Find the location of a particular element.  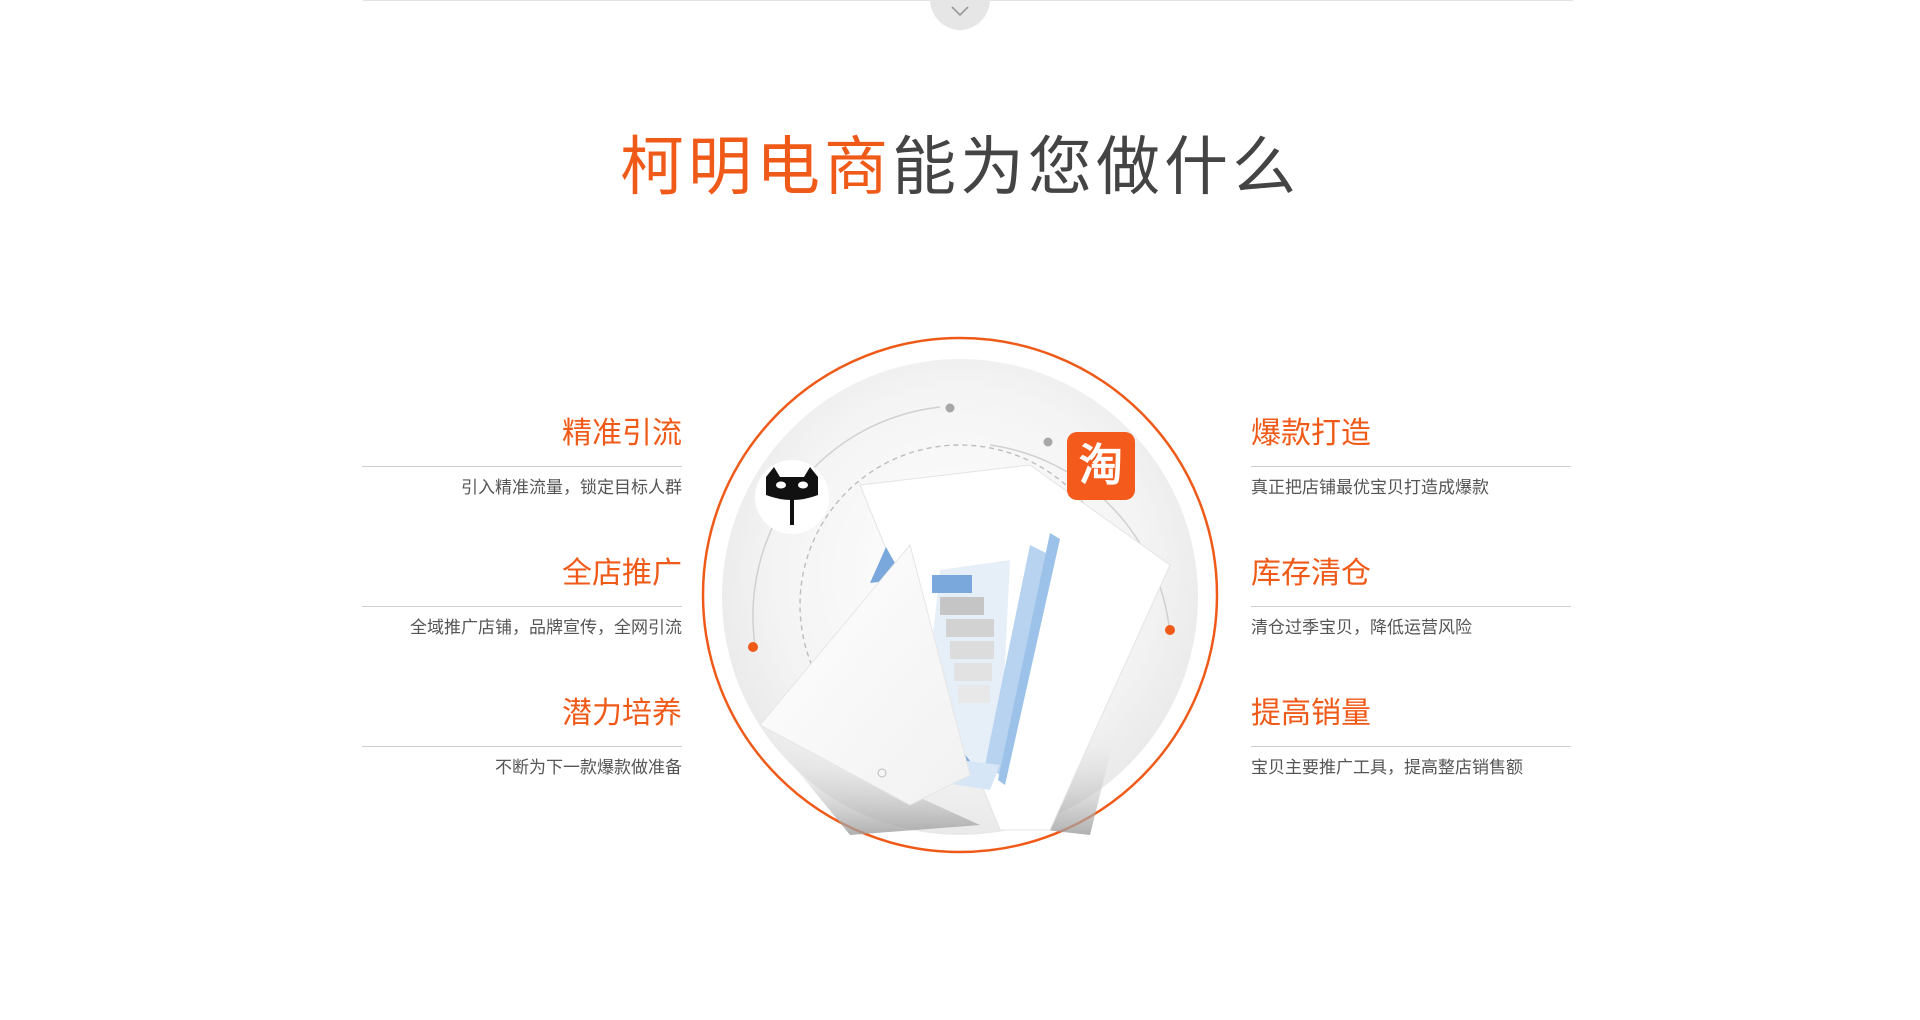

feature-potential-cultivation: 潜力培养 不断为下一款爆款做准备 is located at coordinates (522, 737).